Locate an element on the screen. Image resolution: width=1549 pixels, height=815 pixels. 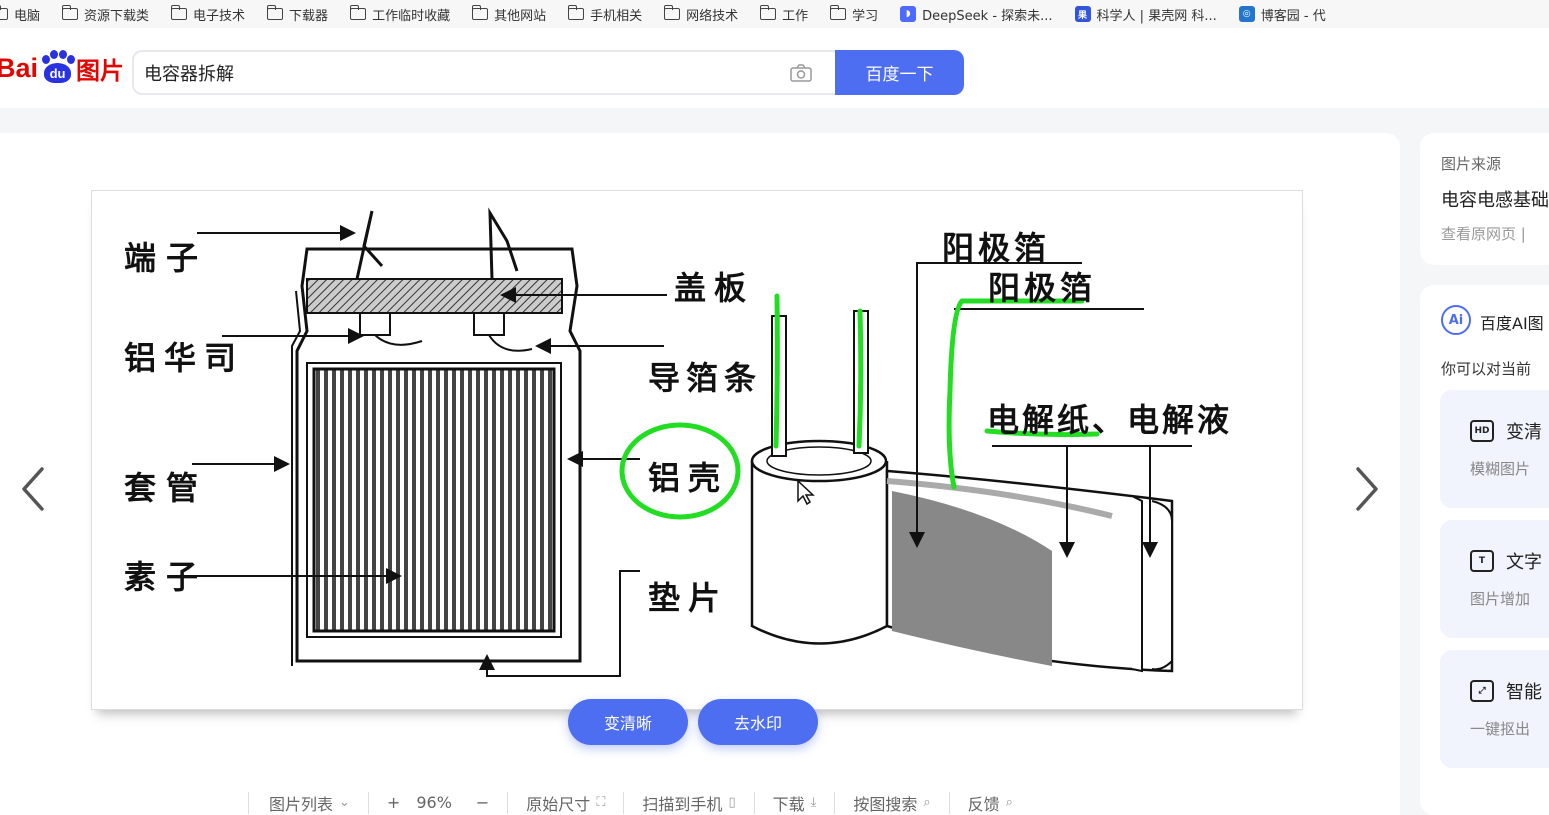
bookmark-label: 博客园 - 代 is located at coordinates (1293, 16).